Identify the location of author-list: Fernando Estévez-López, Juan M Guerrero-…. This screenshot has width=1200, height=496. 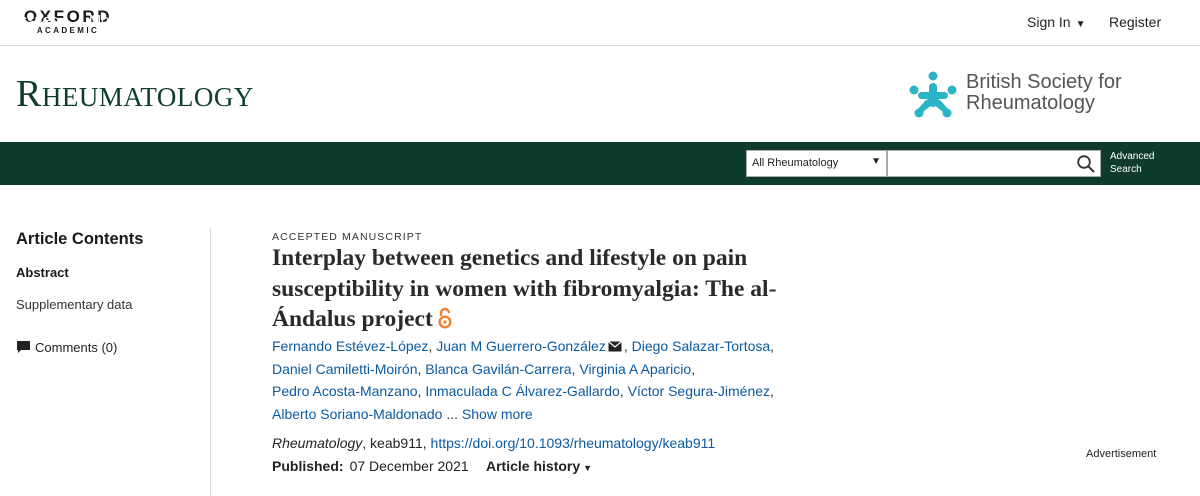
(523, 380).